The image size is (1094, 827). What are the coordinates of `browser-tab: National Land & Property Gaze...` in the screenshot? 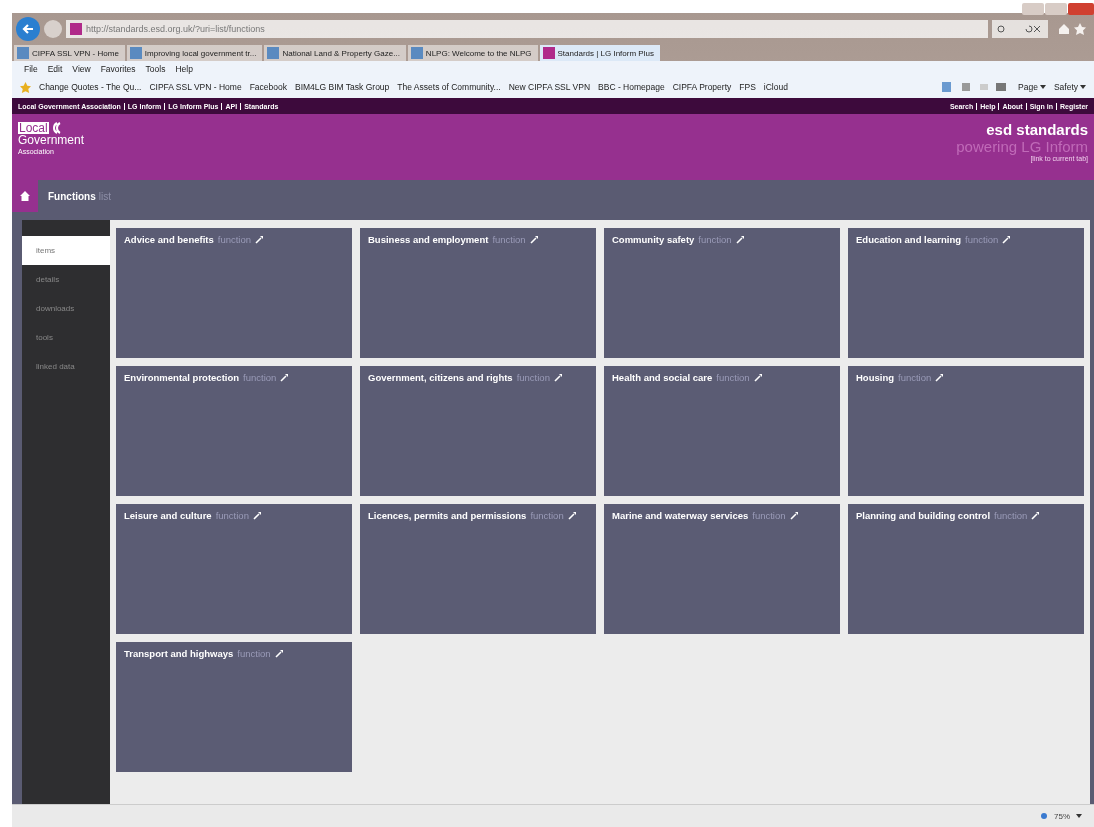 It's located at (335, 53).